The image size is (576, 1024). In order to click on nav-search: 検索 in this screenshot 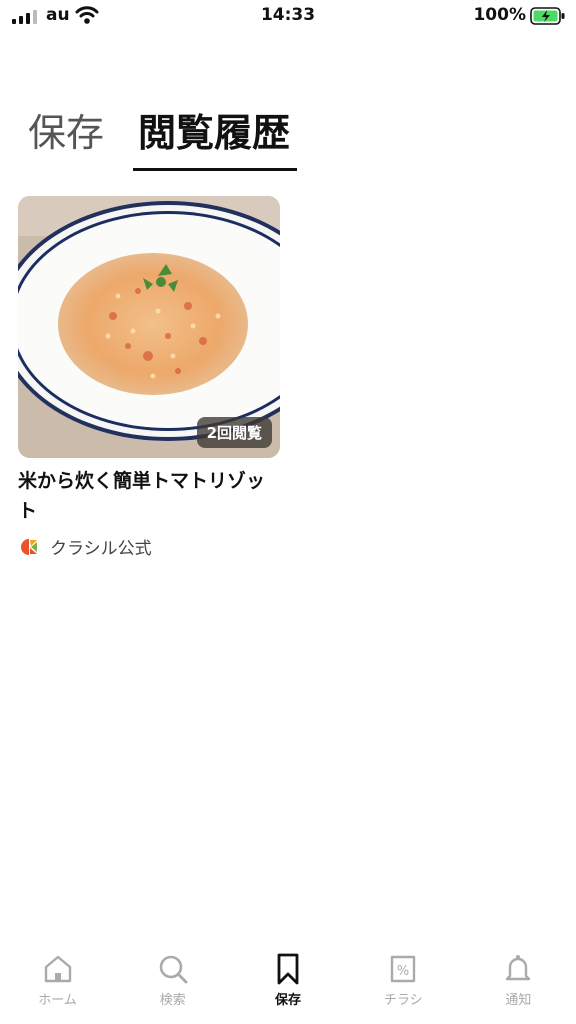, I will do `click(172, 984)`.